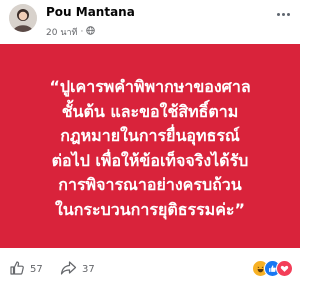 The image size is (320, 287). Describe the element at coordinates (272, 268) in the screenshot. I see `reactions-summary` at that location.